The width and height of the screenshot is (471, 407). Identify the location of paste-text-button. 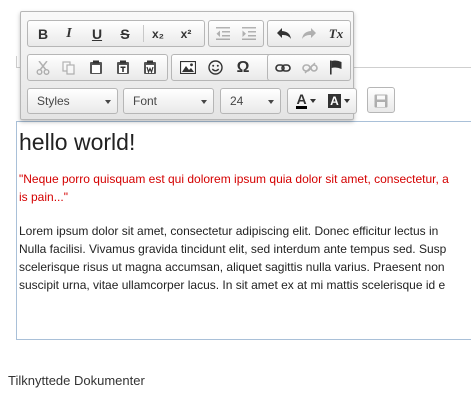
(123, 67).